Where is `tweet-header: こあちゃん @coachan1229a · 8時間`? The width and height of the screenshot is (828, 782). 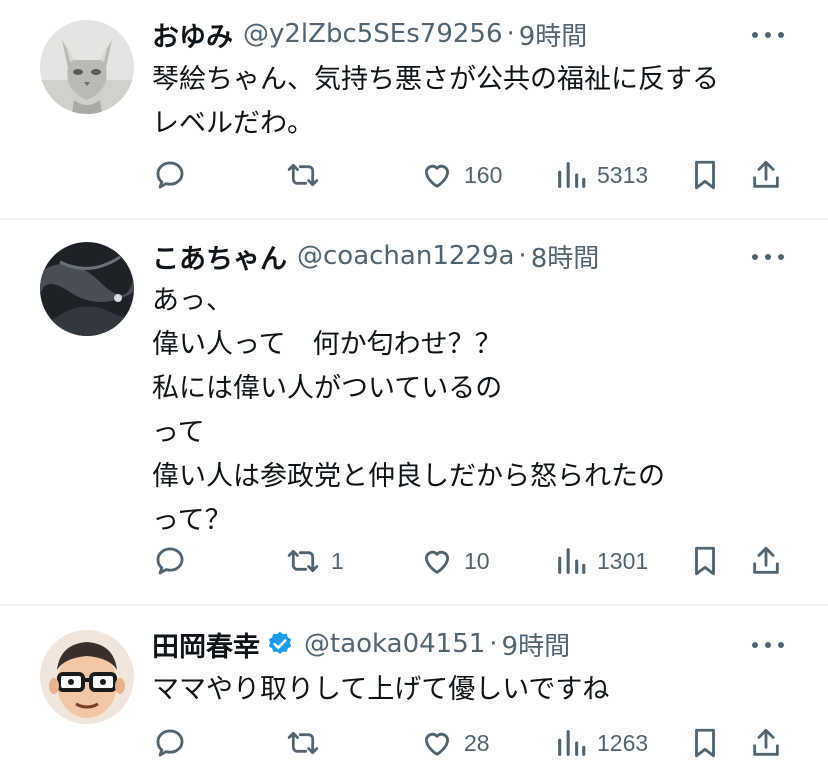 tweet-header: こあちゃん @coachan1229a · 8時間 is located at coordinates (480, 256).